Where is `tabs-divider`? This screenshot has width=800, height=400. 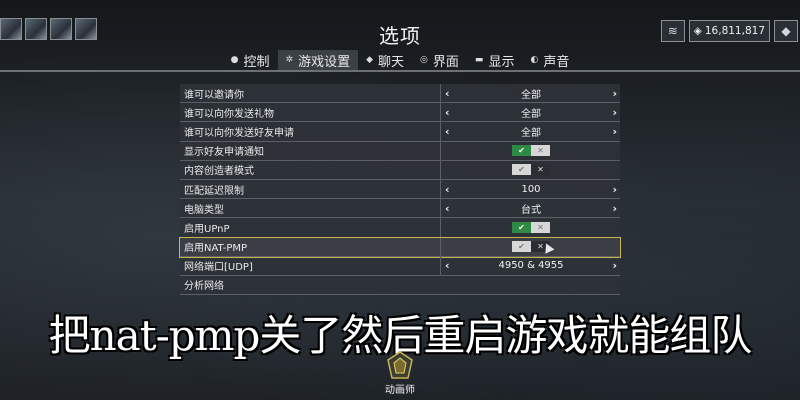 tabs-divider is located at coordinates (400, 71).